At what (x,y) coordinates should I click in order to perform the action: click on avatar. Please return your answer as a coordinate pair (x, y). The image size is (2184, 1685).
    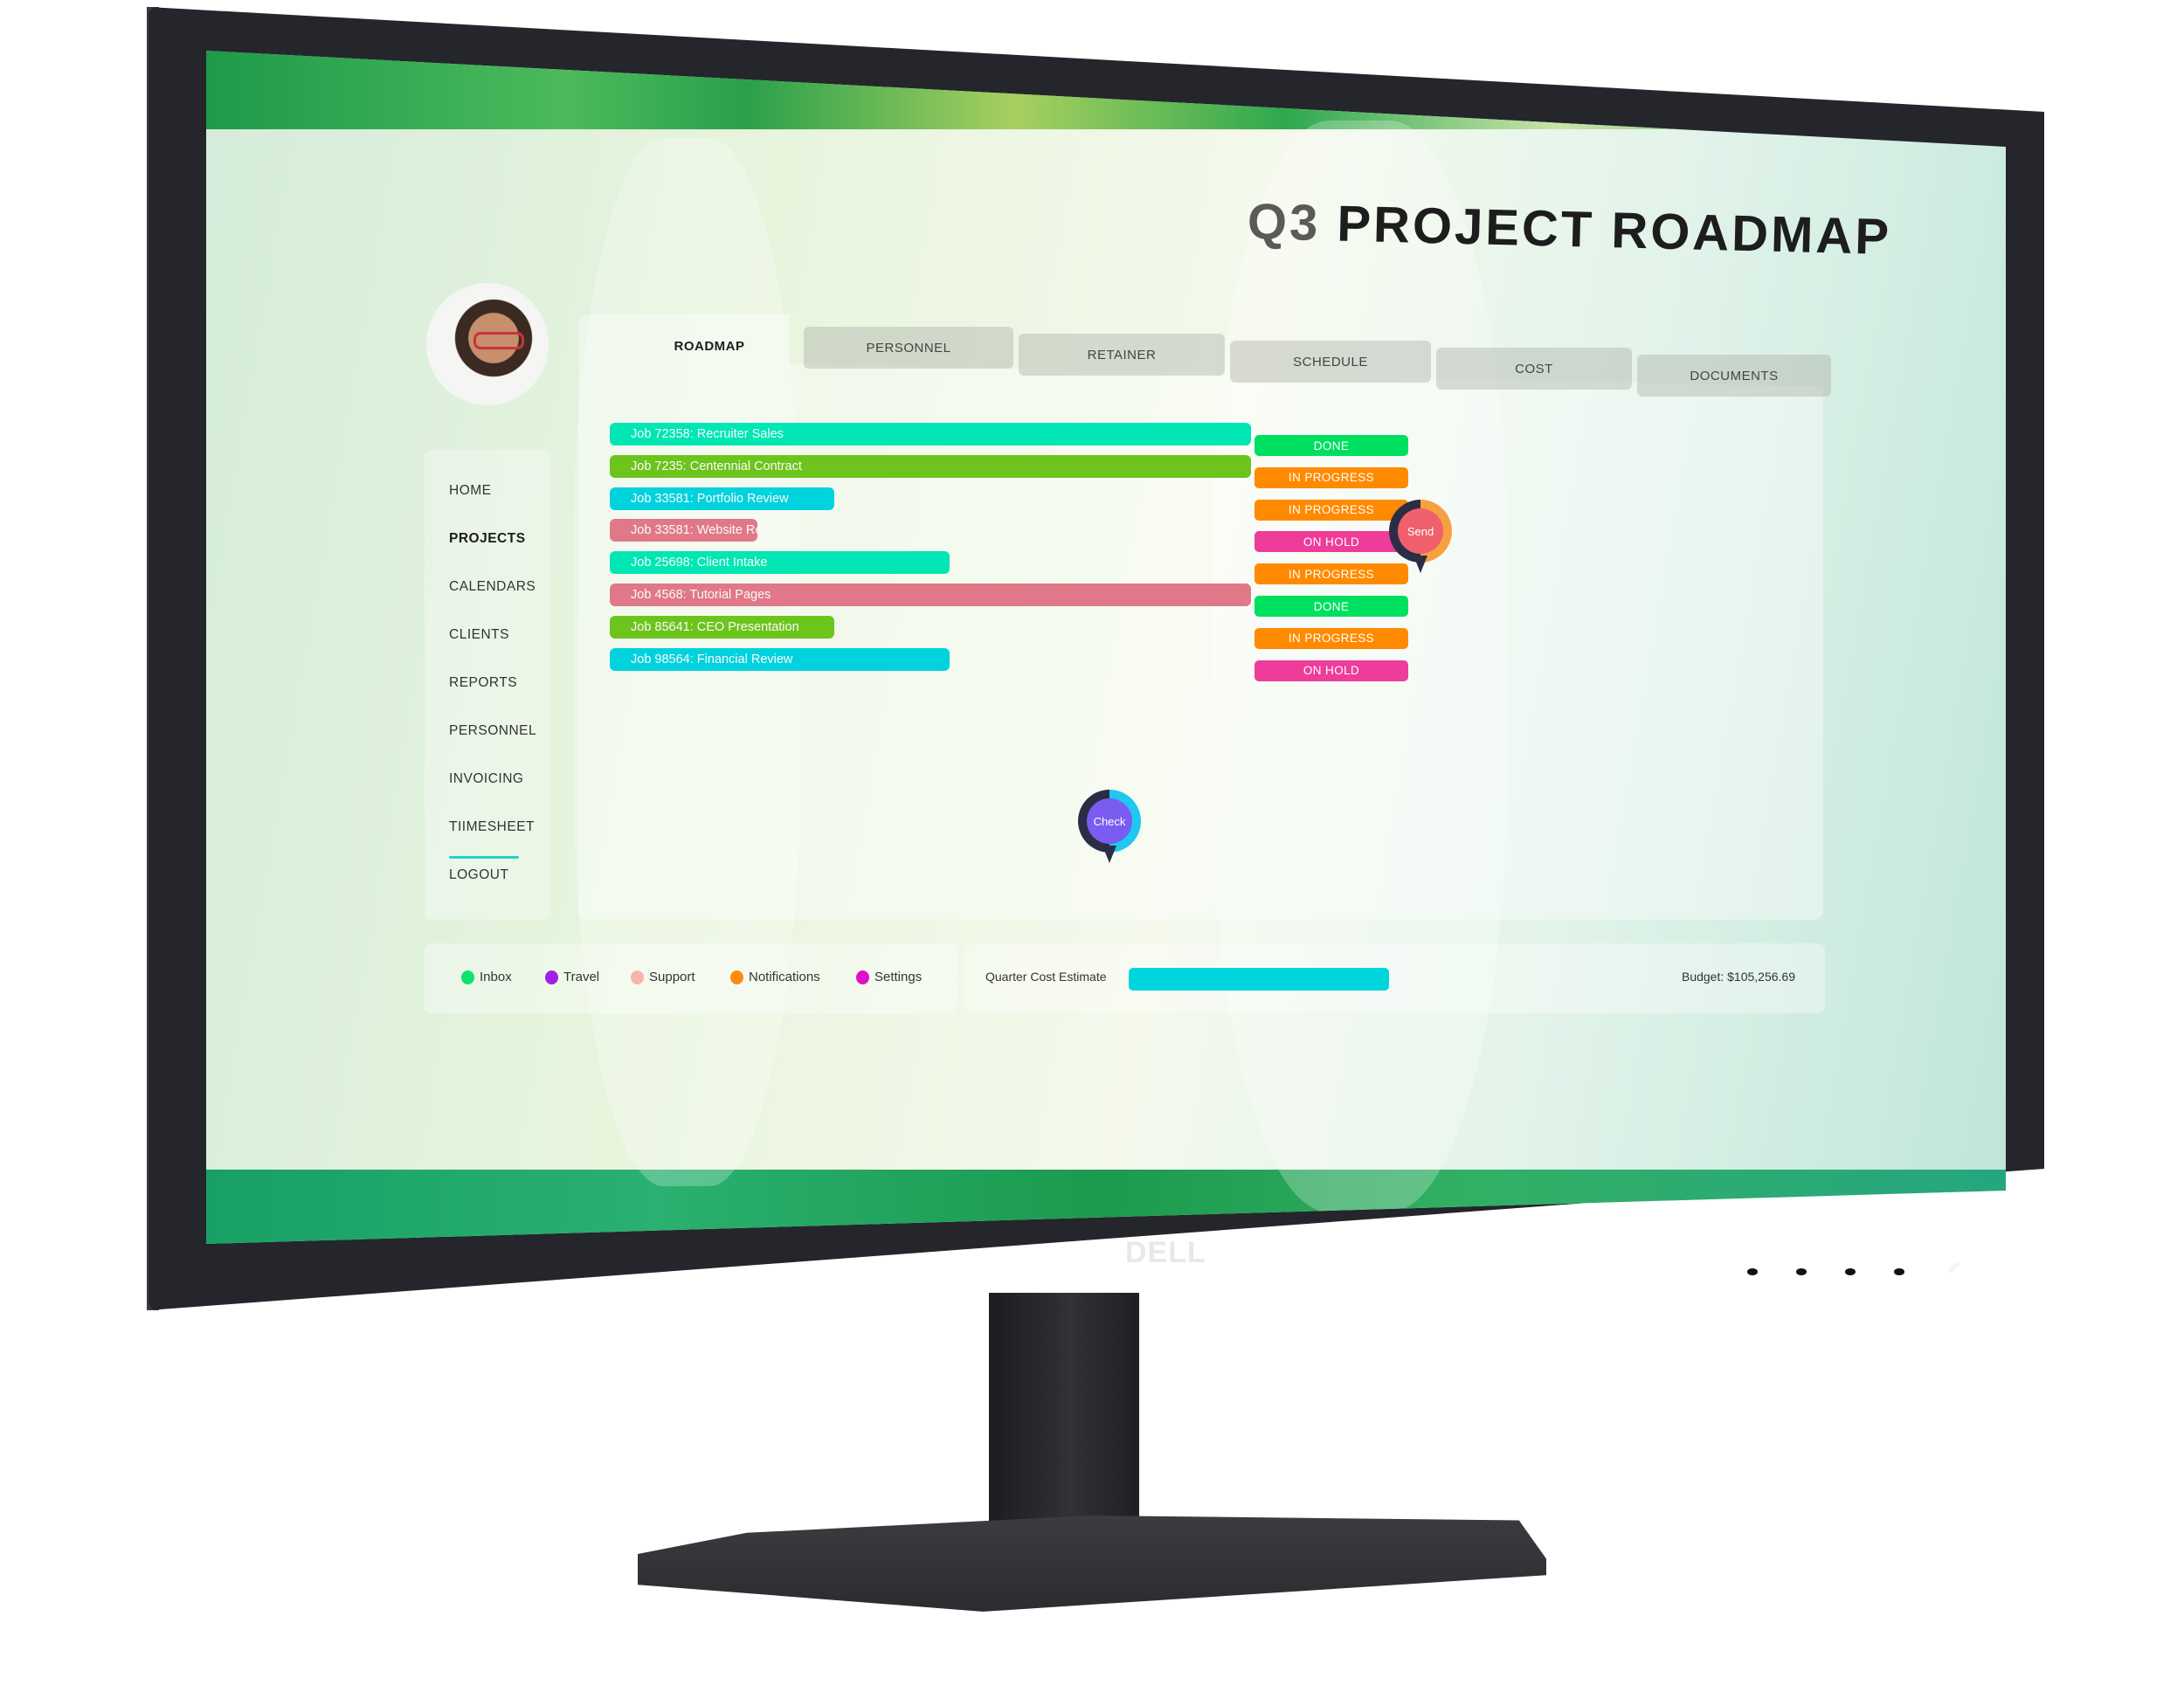
    Looking at the image, I should click on (487, 344).